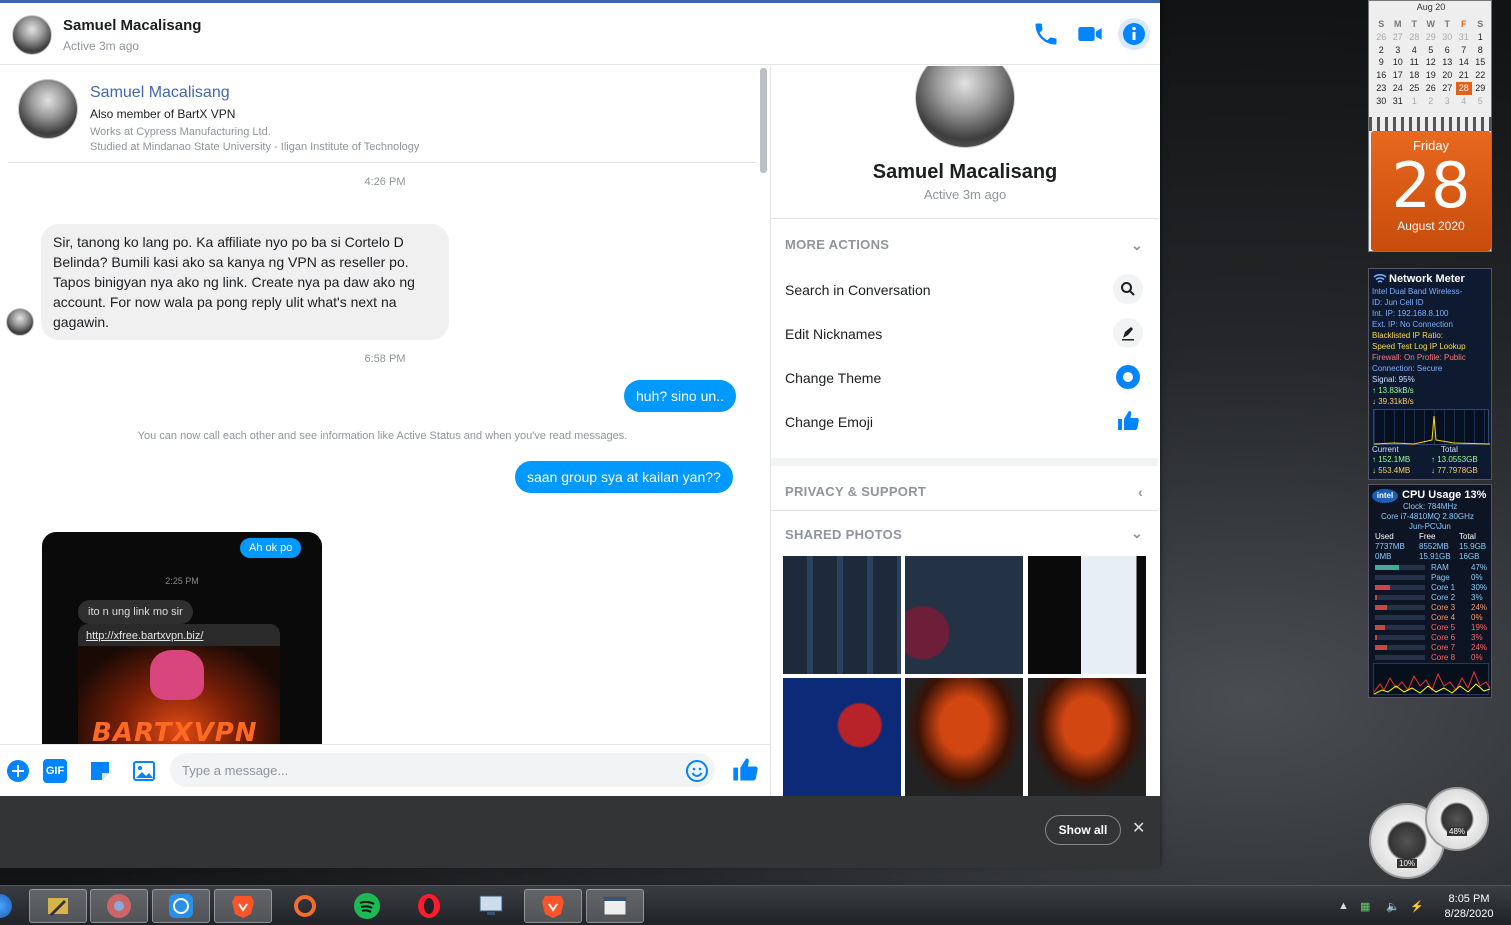 The image size is (1511, 925). What do you see at coordinates (1480, 75) in the screenshot?
I see `calendar-day: 22` at bounding box center [1480, 75].